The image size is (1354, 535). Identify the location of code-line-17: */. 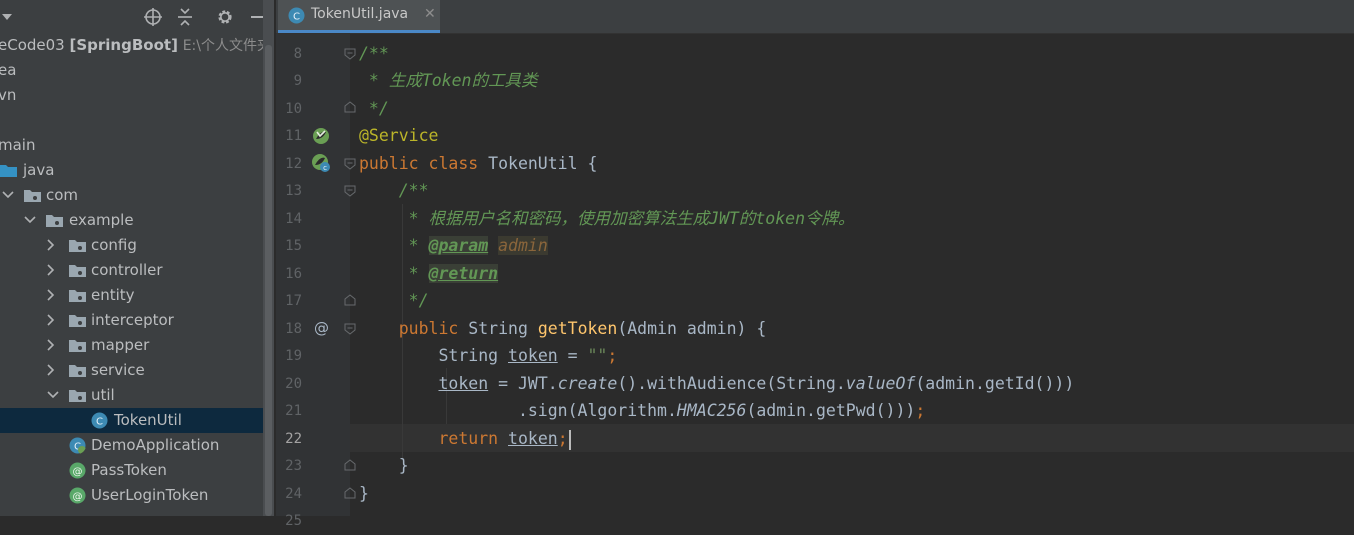
(394, 301).